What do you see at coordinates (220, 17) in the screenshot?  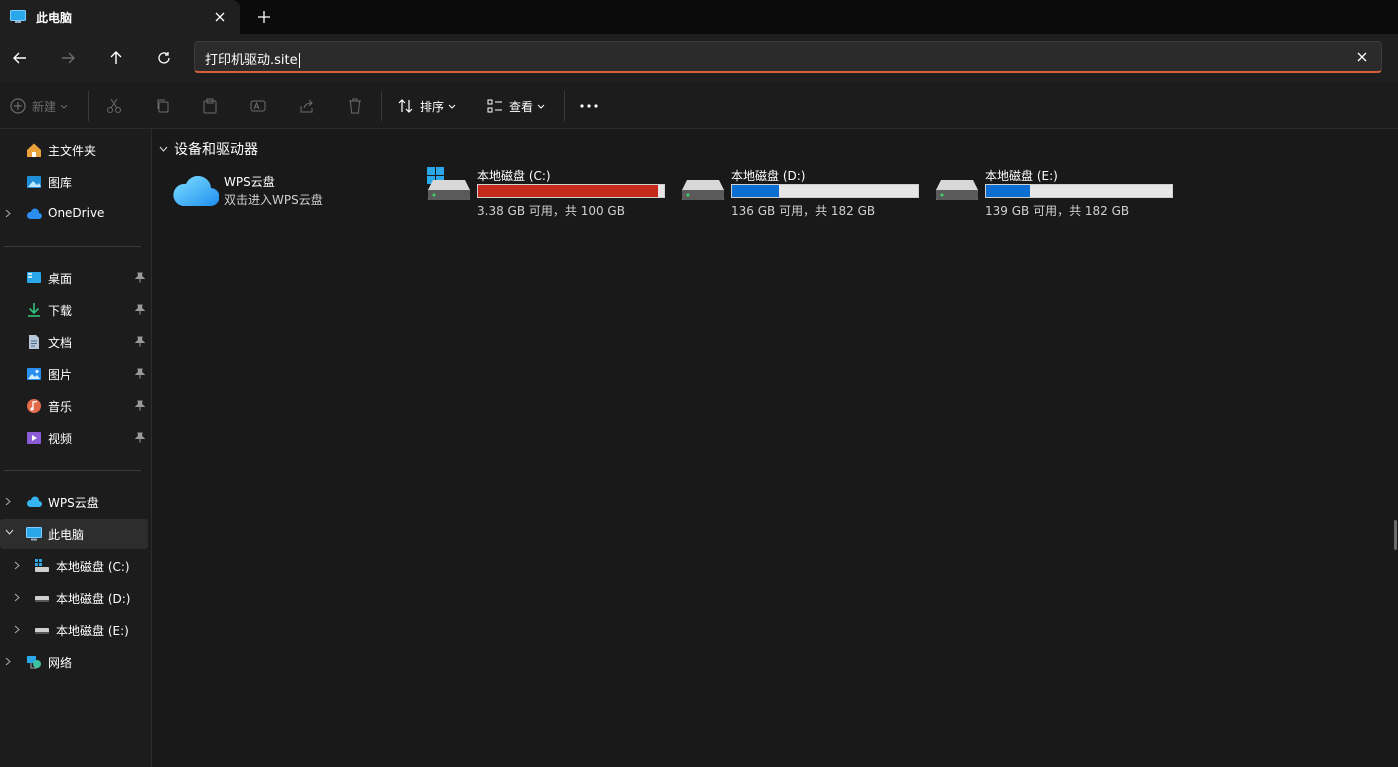 I see `close-tab-icon` at bounding box center [220, 17].